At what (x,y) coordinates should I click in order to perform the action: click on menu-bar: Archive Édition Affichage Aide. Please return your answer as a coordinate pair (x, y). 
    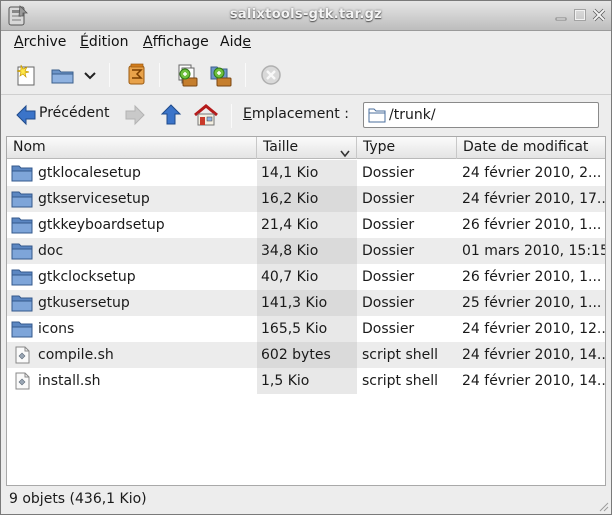
    Looking at the image, I should click on (306, 43).